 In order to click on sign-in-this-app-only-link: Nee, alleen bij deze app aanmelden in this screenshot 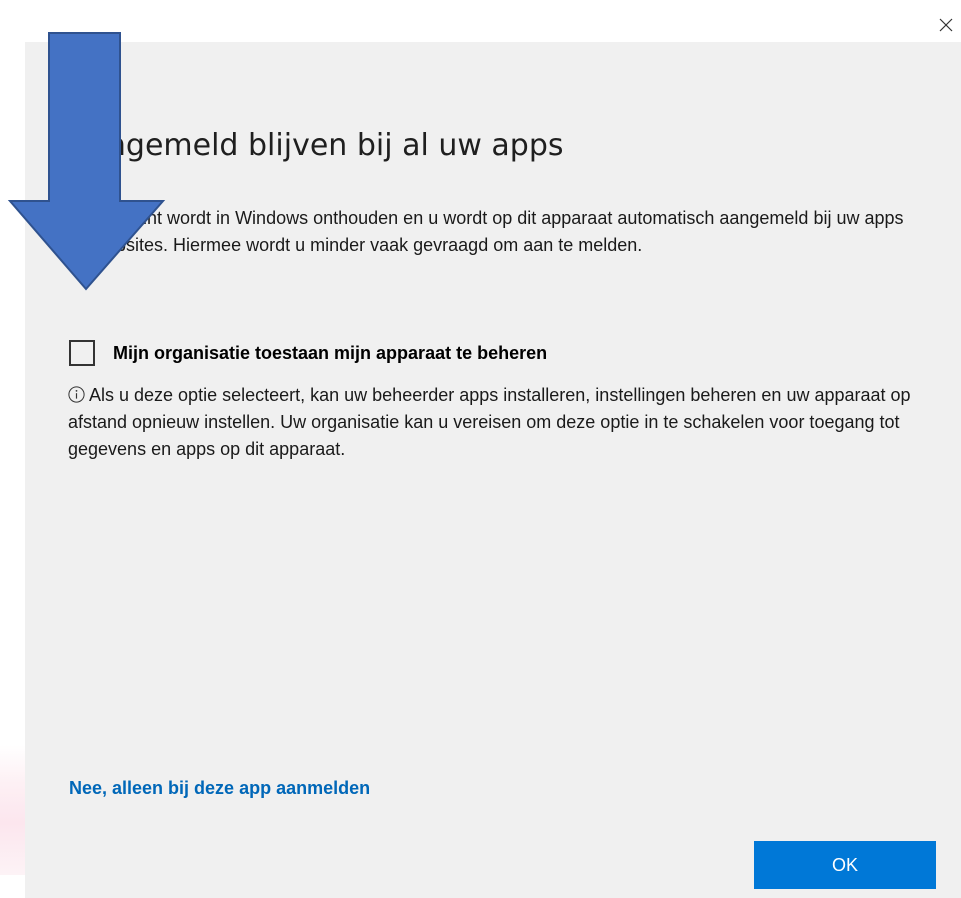, I will do `click(219, 788)`.